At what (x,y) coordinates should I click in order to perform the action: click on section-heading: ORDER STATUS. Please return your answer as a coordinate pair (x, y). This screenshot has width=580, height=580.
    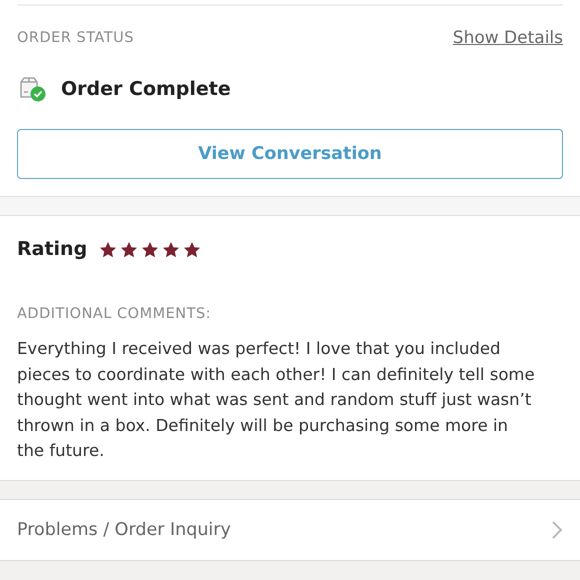
    Looking at the image, I should click on (75, 38).